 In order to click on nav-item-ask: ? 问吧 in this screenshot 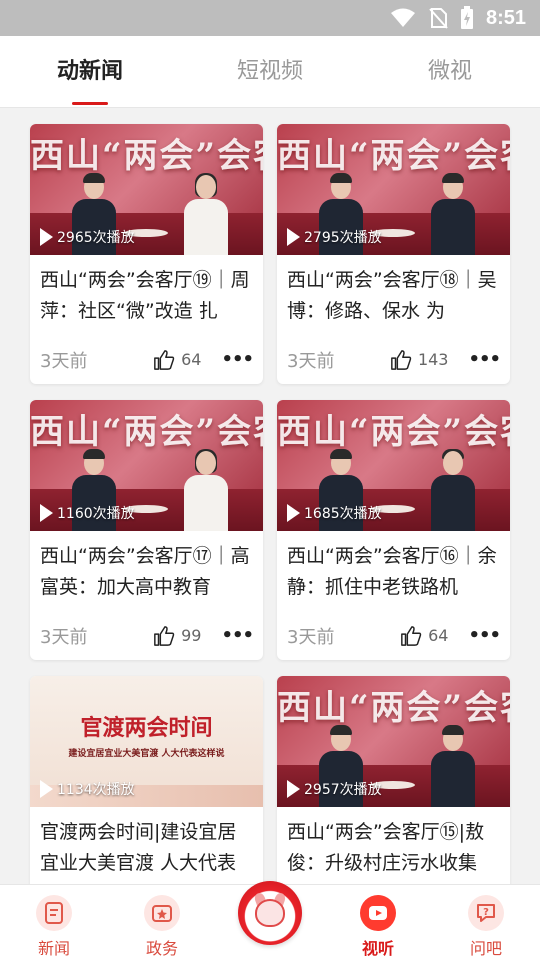, I will do `click(486, 922)`.